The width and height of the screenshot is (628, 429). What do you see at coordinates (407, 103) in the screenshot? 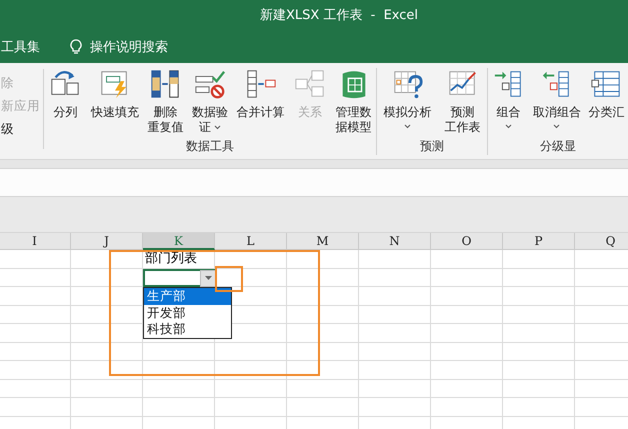
I see `ribbon-button: 模拟分析` at bounding box center [407, 103].